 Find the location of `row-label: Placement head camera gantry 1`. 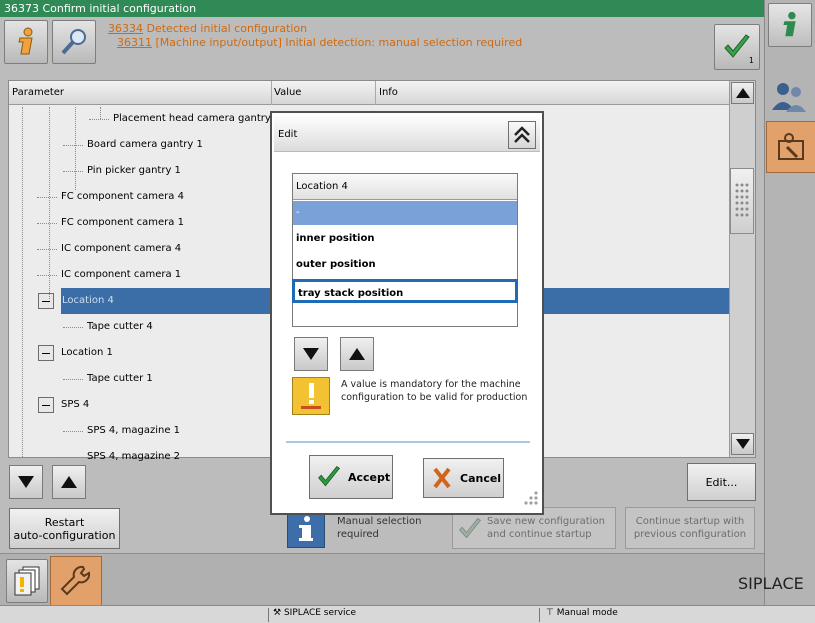

row-label: Placement head camera gantry 1 is located at coordinates (197, 118).